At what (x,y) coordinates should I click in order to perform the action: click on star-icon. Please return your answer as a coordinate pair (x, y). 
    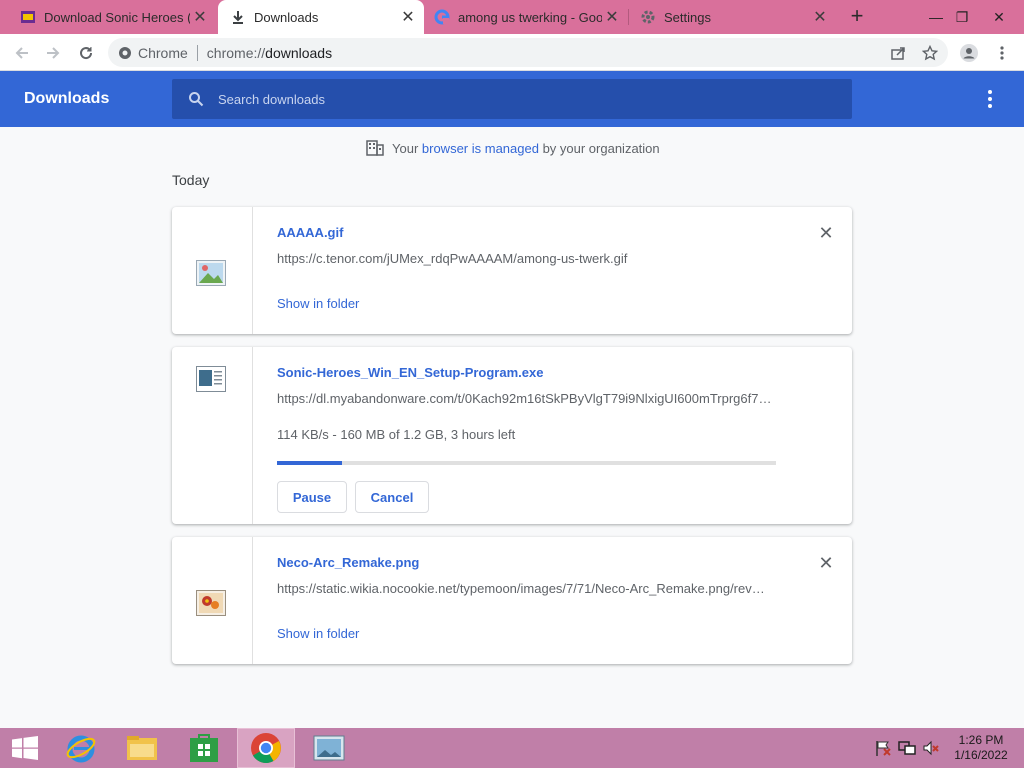
    Looking at the image, I should click on (930, 53).